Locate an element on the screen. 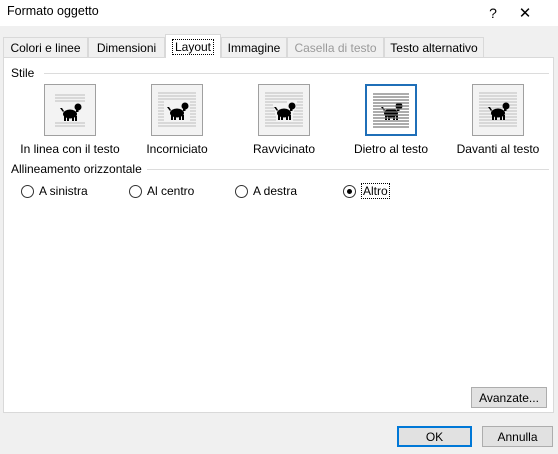 The width and height of the screenshot is (558, 454). align-other-radio: Altro is located at coordinates (366, 191).